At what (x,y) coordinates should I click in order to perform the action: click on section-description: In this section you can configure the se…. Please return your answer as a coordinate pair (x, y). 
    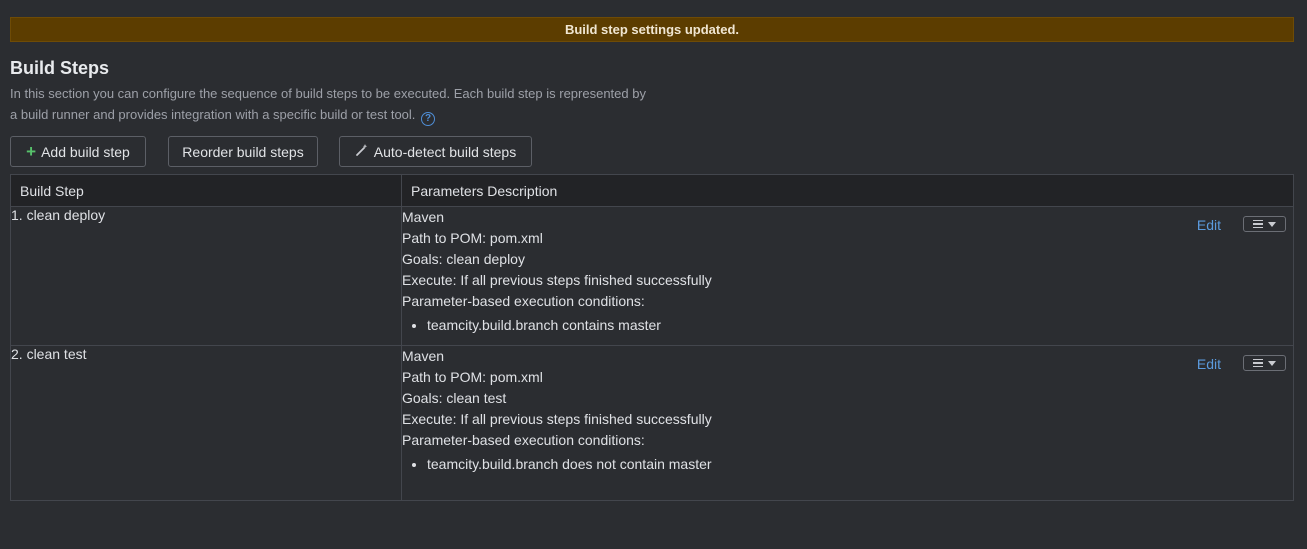
    Looking at the image, I should click on (330, 104).